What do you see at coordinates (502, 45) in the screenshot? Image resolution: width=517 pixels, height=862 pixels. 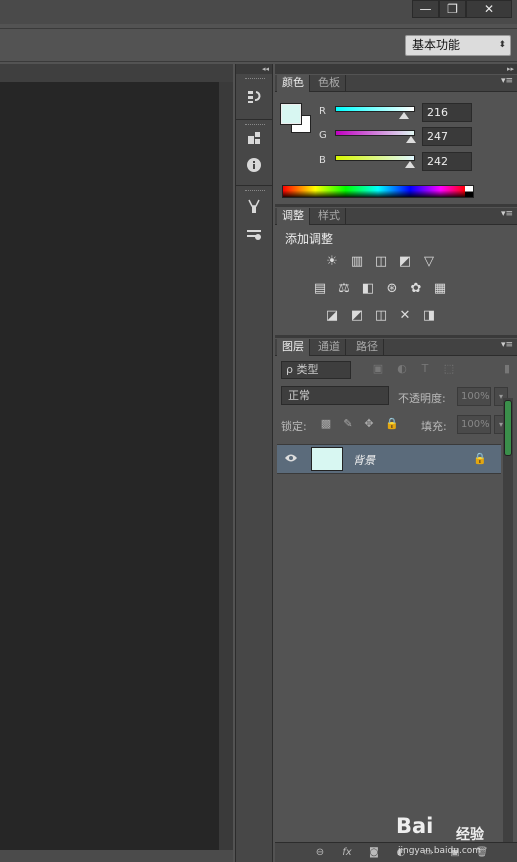 I see `select-arrow-icon: ⬍` at bounding box center [502, 45].